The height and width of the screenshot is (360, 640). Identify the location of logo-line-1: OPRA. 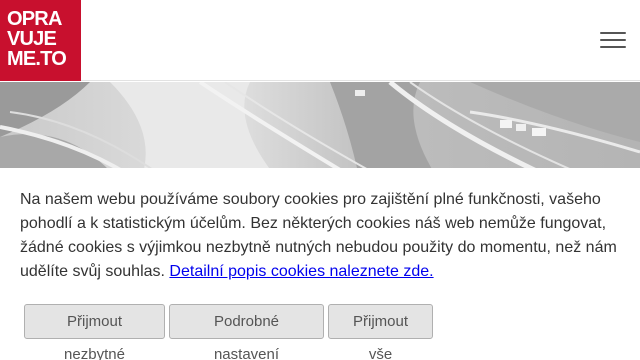
(34, 19).